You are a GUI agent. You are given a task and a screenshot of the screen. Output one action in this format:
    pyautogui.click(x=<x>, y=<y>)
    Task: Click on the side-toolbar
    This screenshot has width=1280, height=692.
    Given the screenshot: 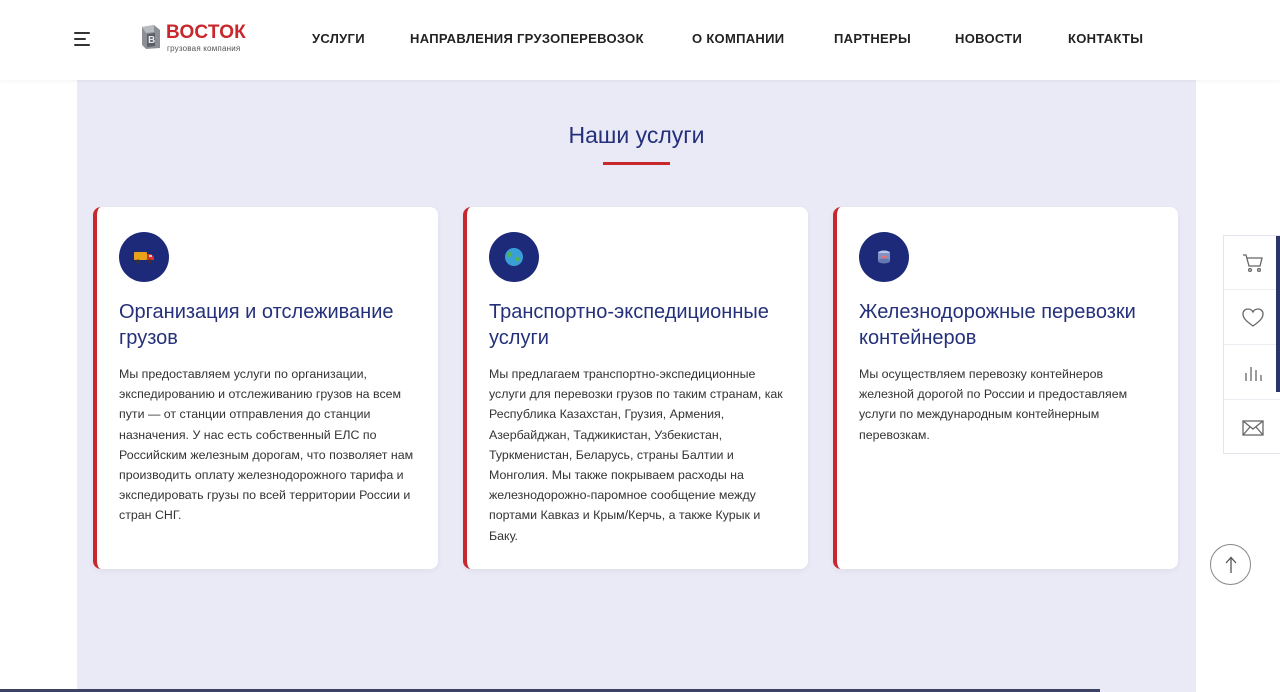 What is the action you would take?
    pyautogui.click(x=1251, y=344)
    